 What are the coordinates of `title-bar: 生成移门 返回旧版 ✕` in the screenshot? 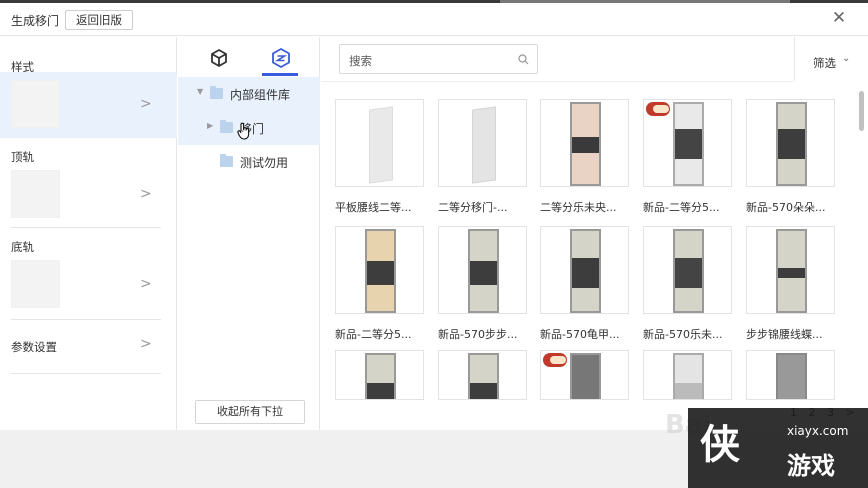 It's located at (434, 19).